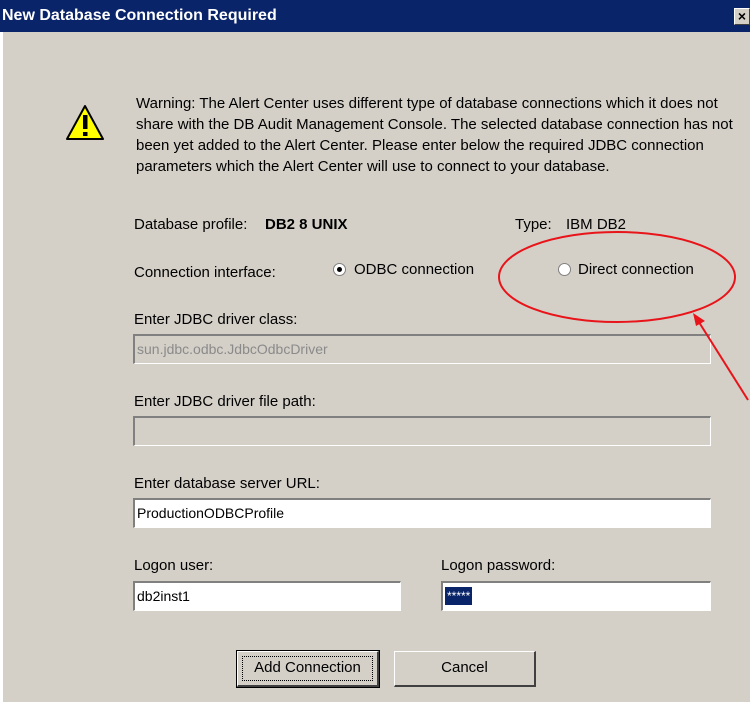  I want to click on database-profile-value: DB2 8 UNIX, so click(306, 224).